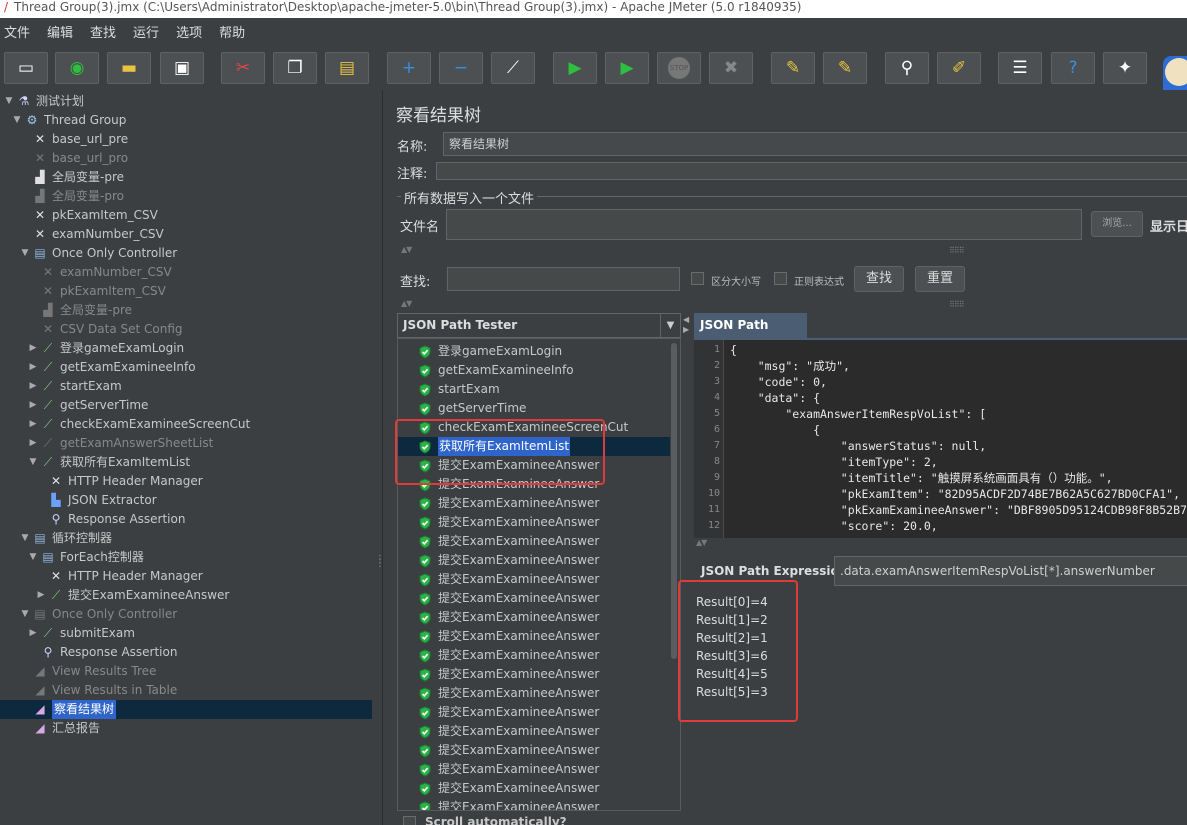  I want to click on tree-node: ◢ 汇总报告, so click(60, 728).